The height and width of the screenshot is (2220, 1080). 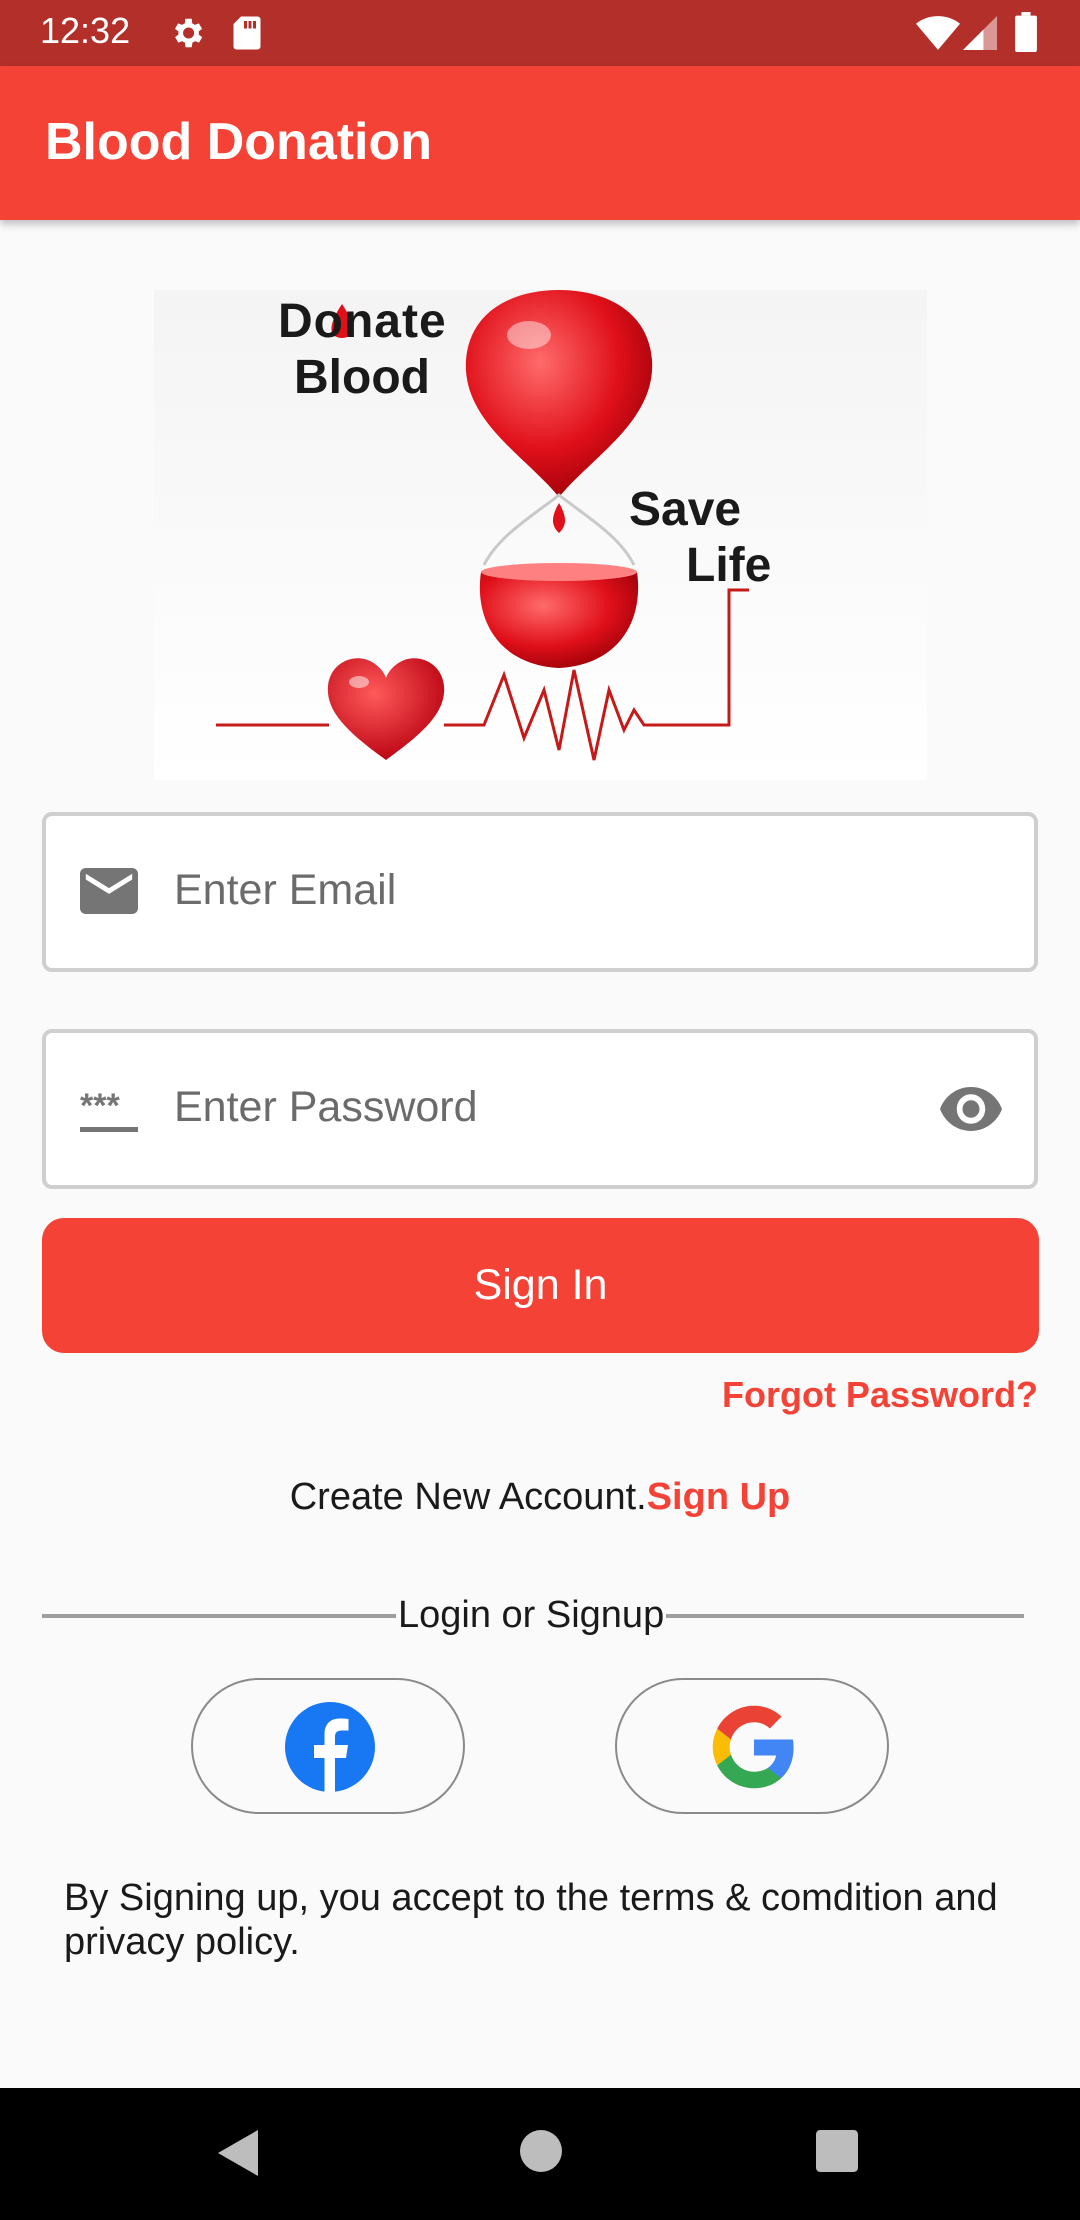 What do you see at coordinates (247, 35) in the screenshot?
I see `sd-card-icon` at bounding box center [247, 35].